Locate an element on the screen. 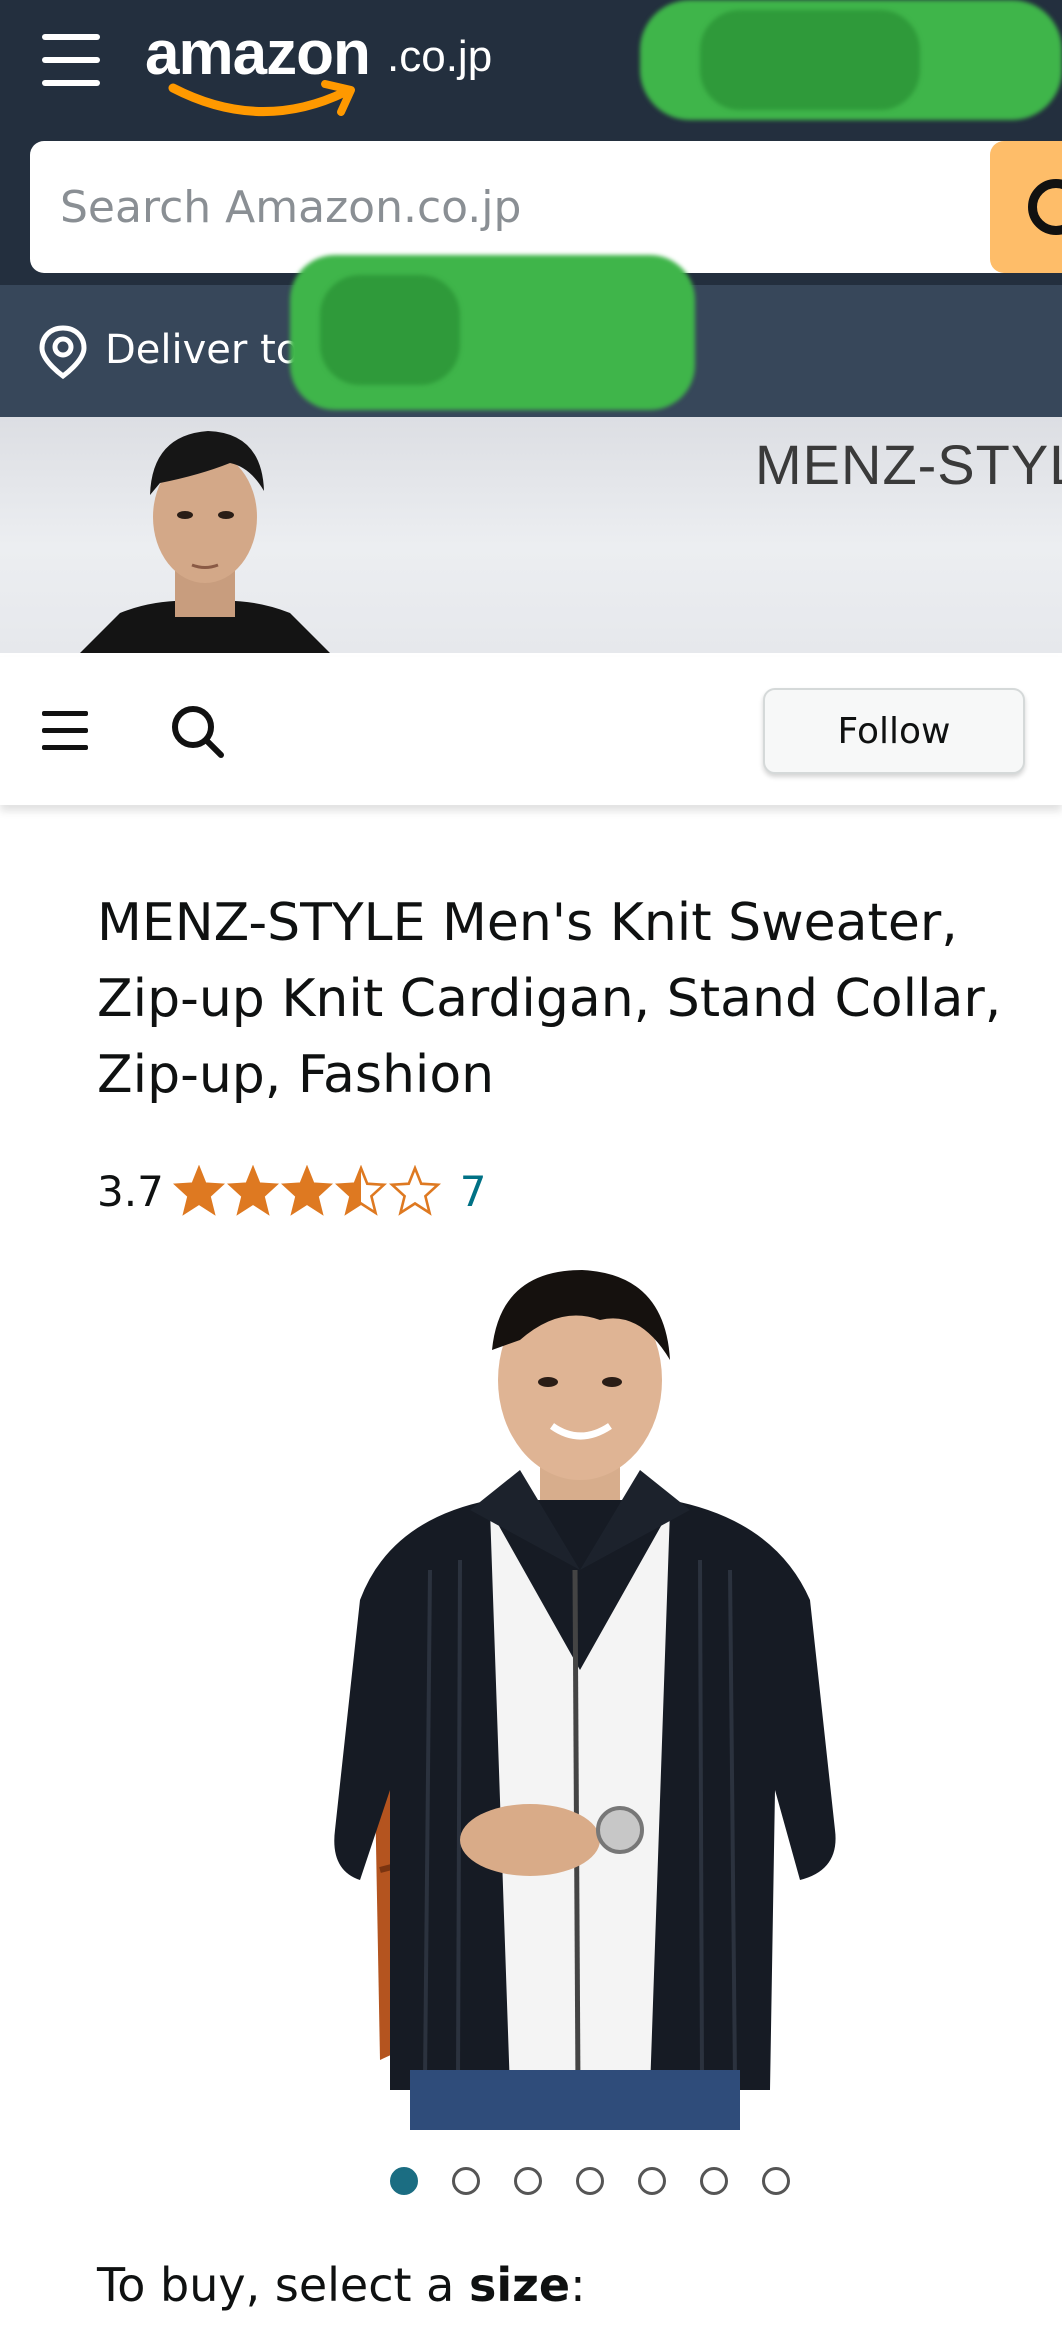  product-rating: 3.7 7 is located at coordinates (292, 1191).